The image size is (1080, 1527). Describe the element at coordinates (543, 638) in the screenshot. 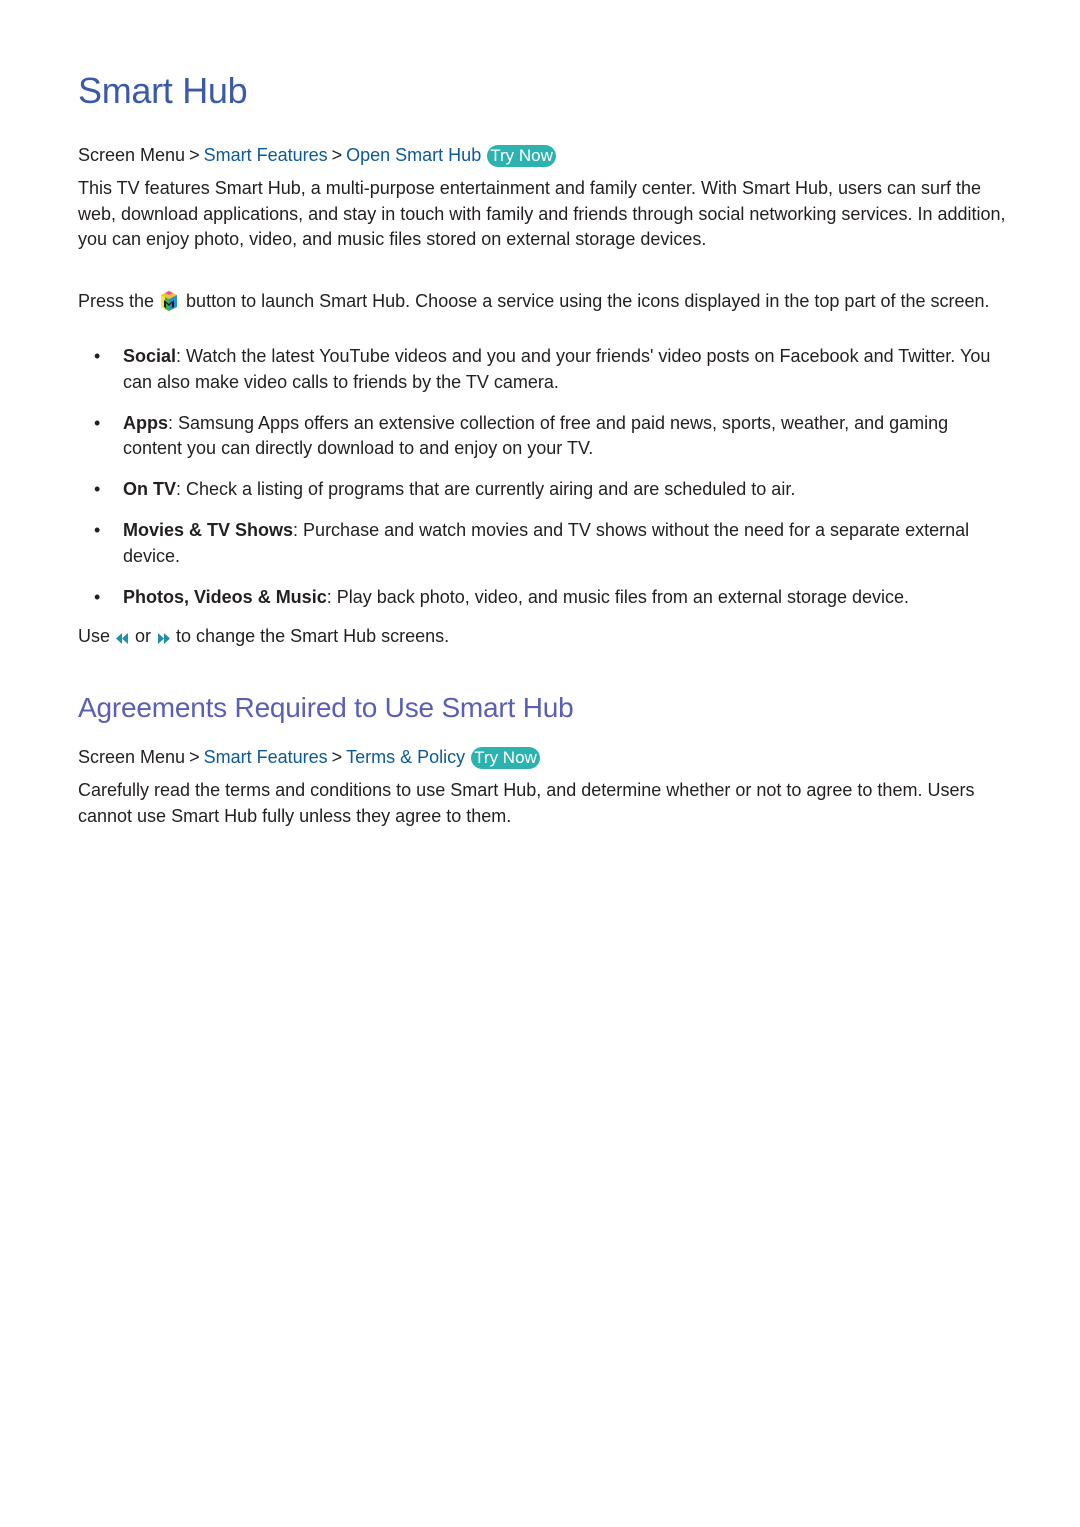

I see `use-paragraph: Use or to change the Smart Hub screens.` at that location.